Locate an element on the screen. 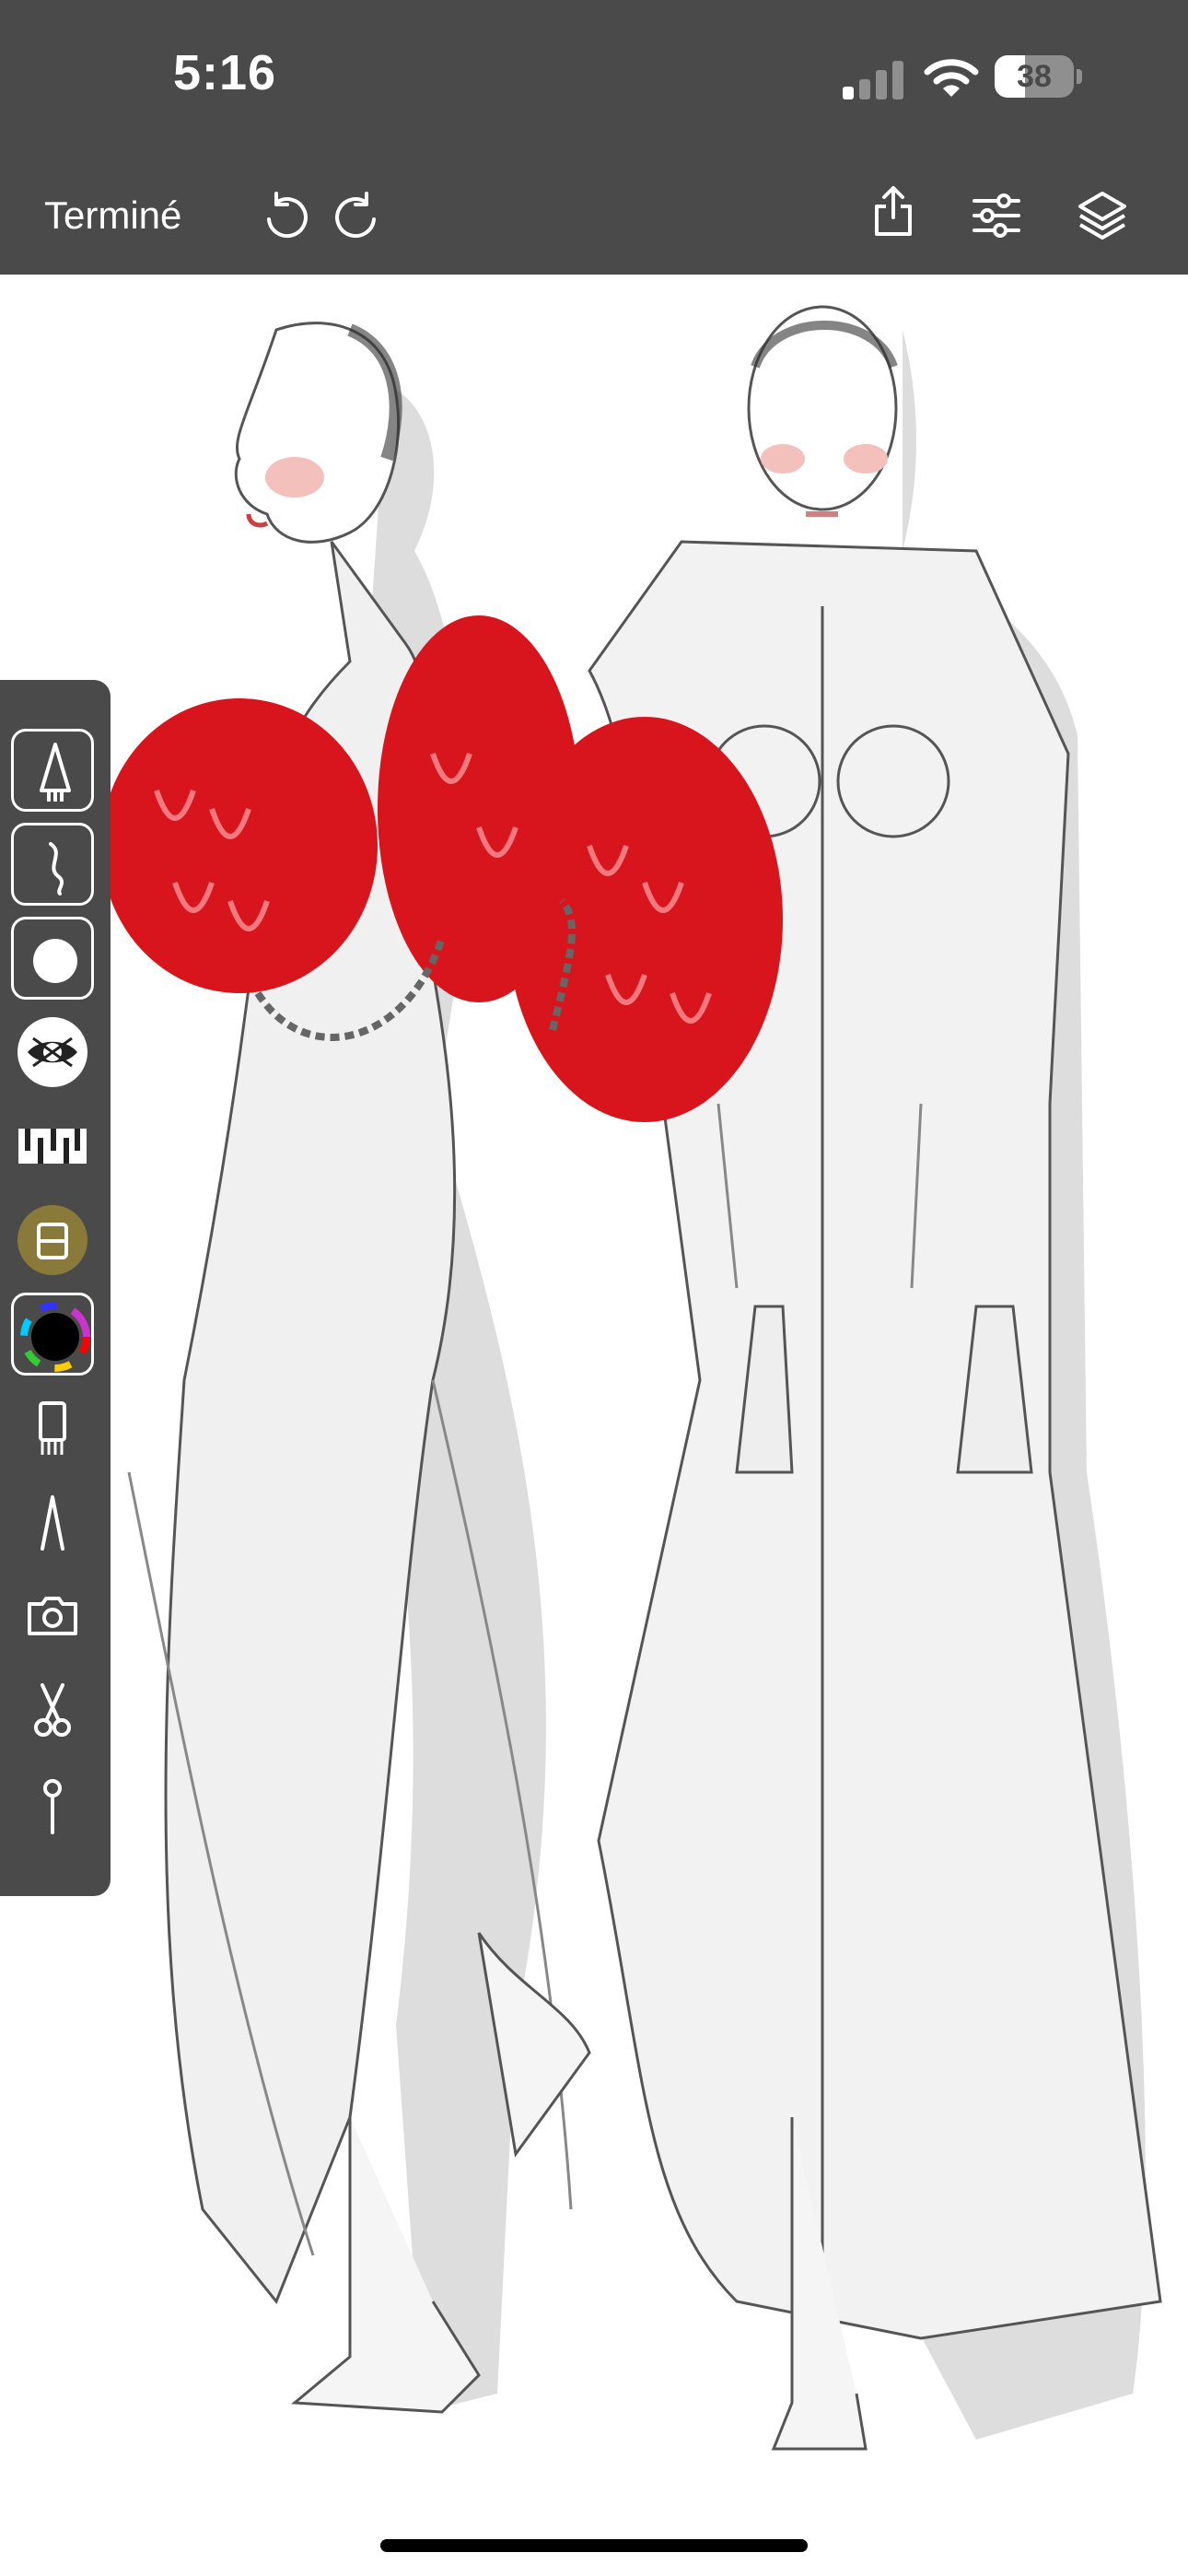 Image resolution: width=1188 pixels, height=2576 pixels. undo-icon is located at coordinates (285, 215).